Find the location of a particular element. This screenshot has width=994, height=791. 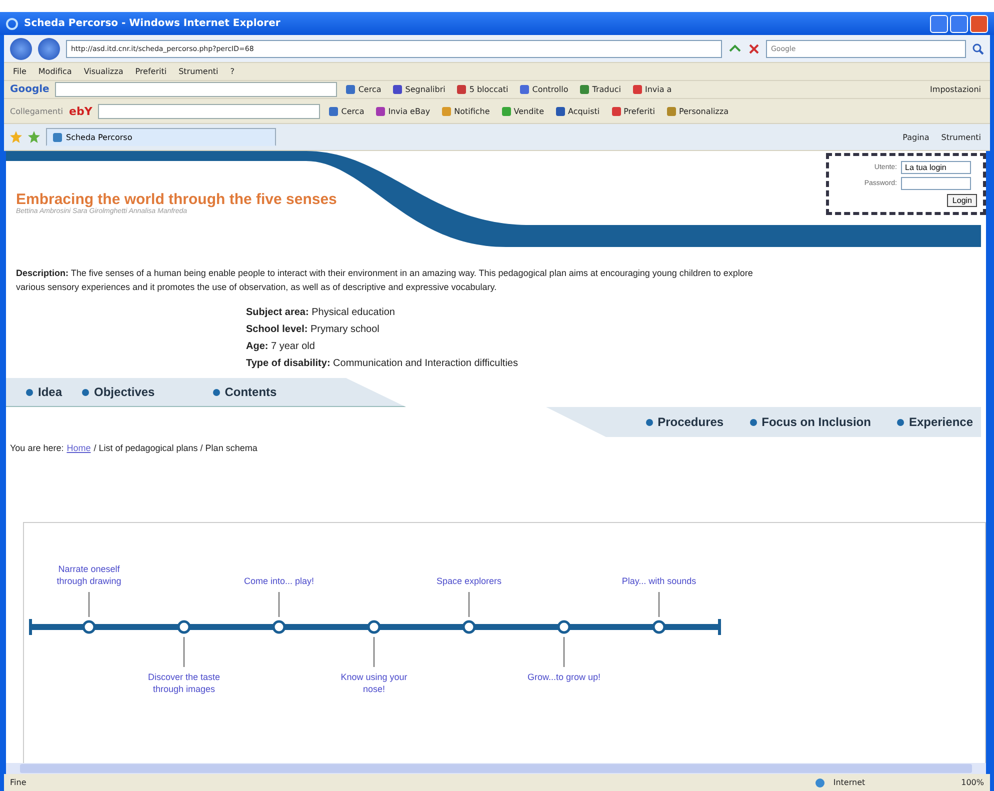

minimize-button is located at coordinates (939, 23).